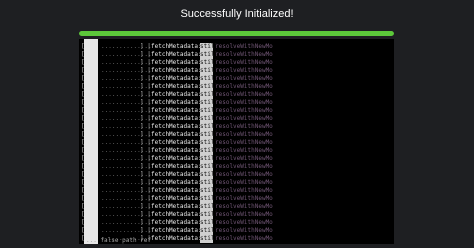 This screenshot has height=248, width=474. What do you see at coordinates (119, 240) in the screenshot?
I see `terminal-footer-line: ... false path ref` at bounding box center [119, 240].